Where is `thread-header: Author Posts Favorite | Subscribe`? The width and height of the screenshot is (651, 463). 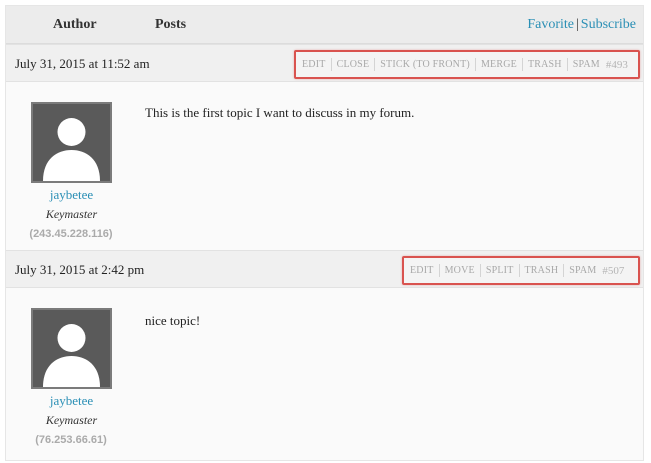
thread-header: Author Posts Favorite | Subscribe is located at coordinates (324, 25).